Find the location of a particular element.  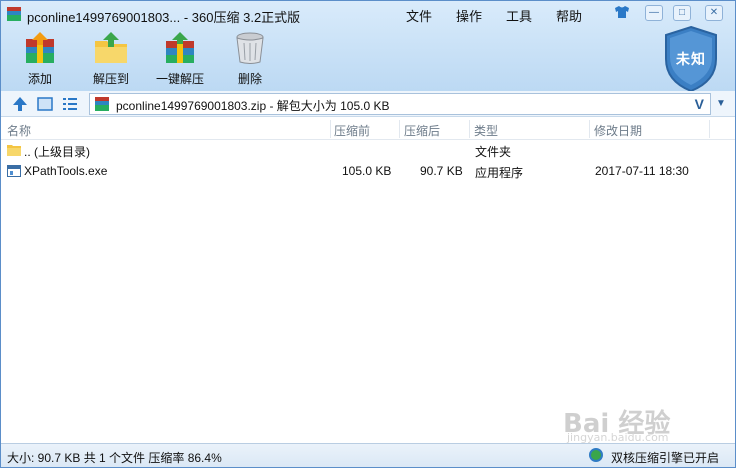

one-click-extract-icon is located at coordinates (180, 47).